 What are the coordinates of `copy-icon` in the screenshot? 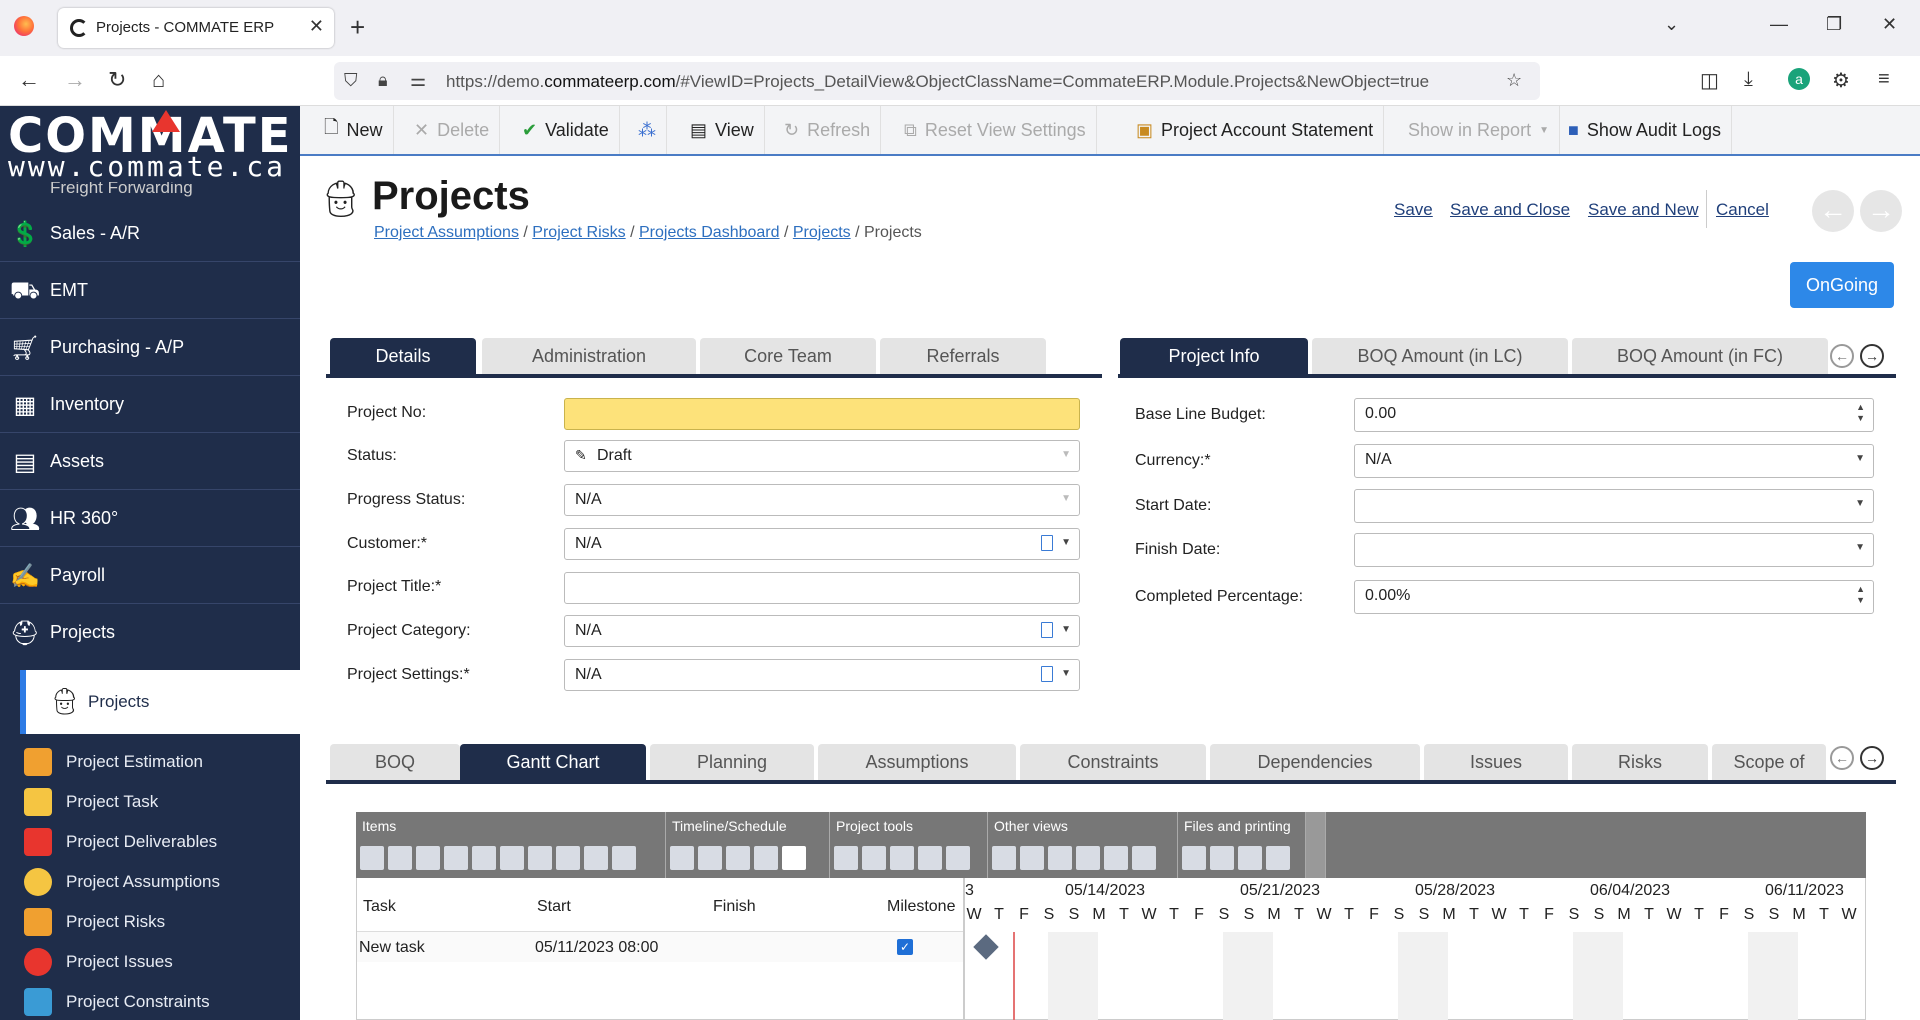 It's located at (540, 858).